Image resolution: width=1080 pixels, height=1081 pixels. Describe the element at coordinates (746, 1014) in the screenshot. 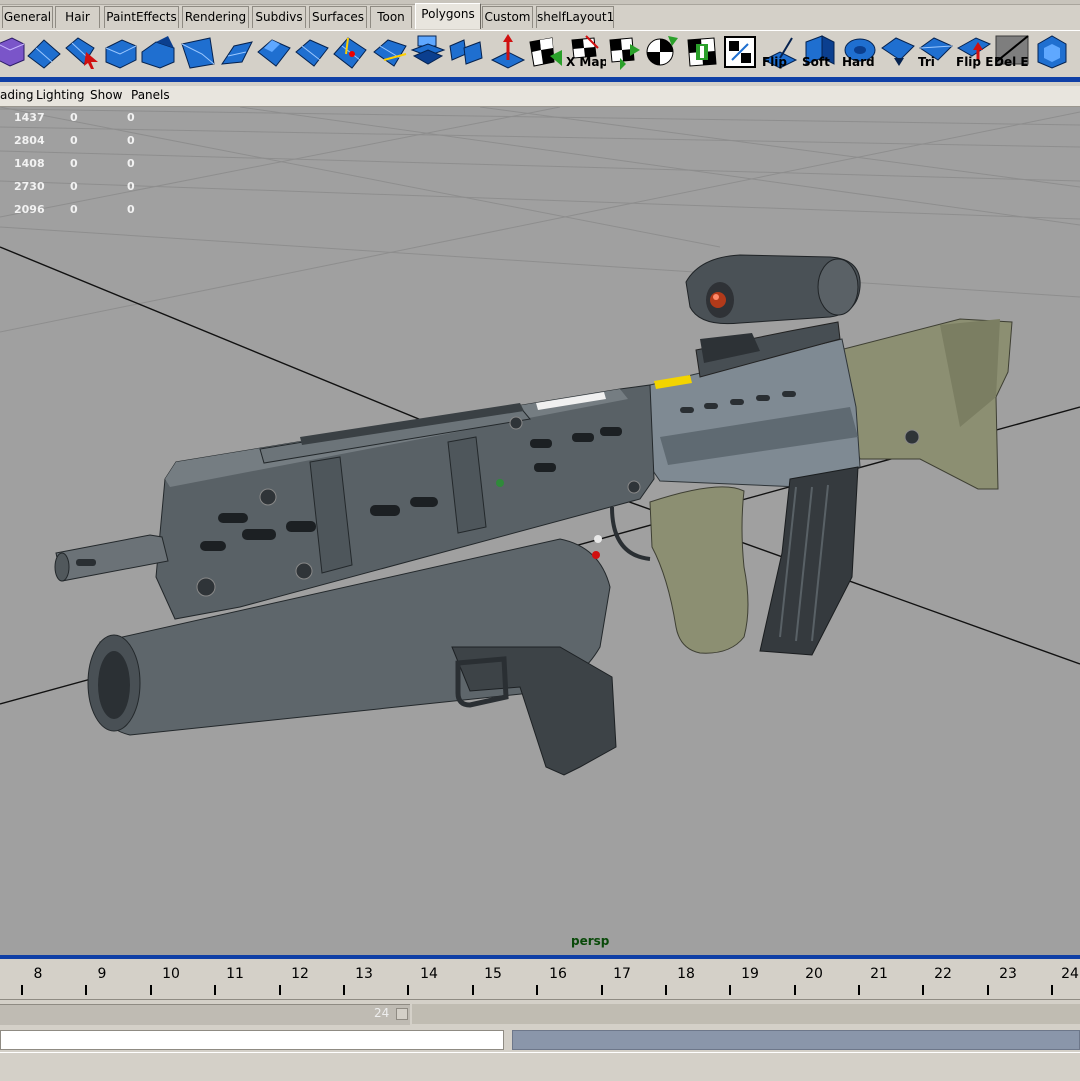

I see `range-track` at that location.